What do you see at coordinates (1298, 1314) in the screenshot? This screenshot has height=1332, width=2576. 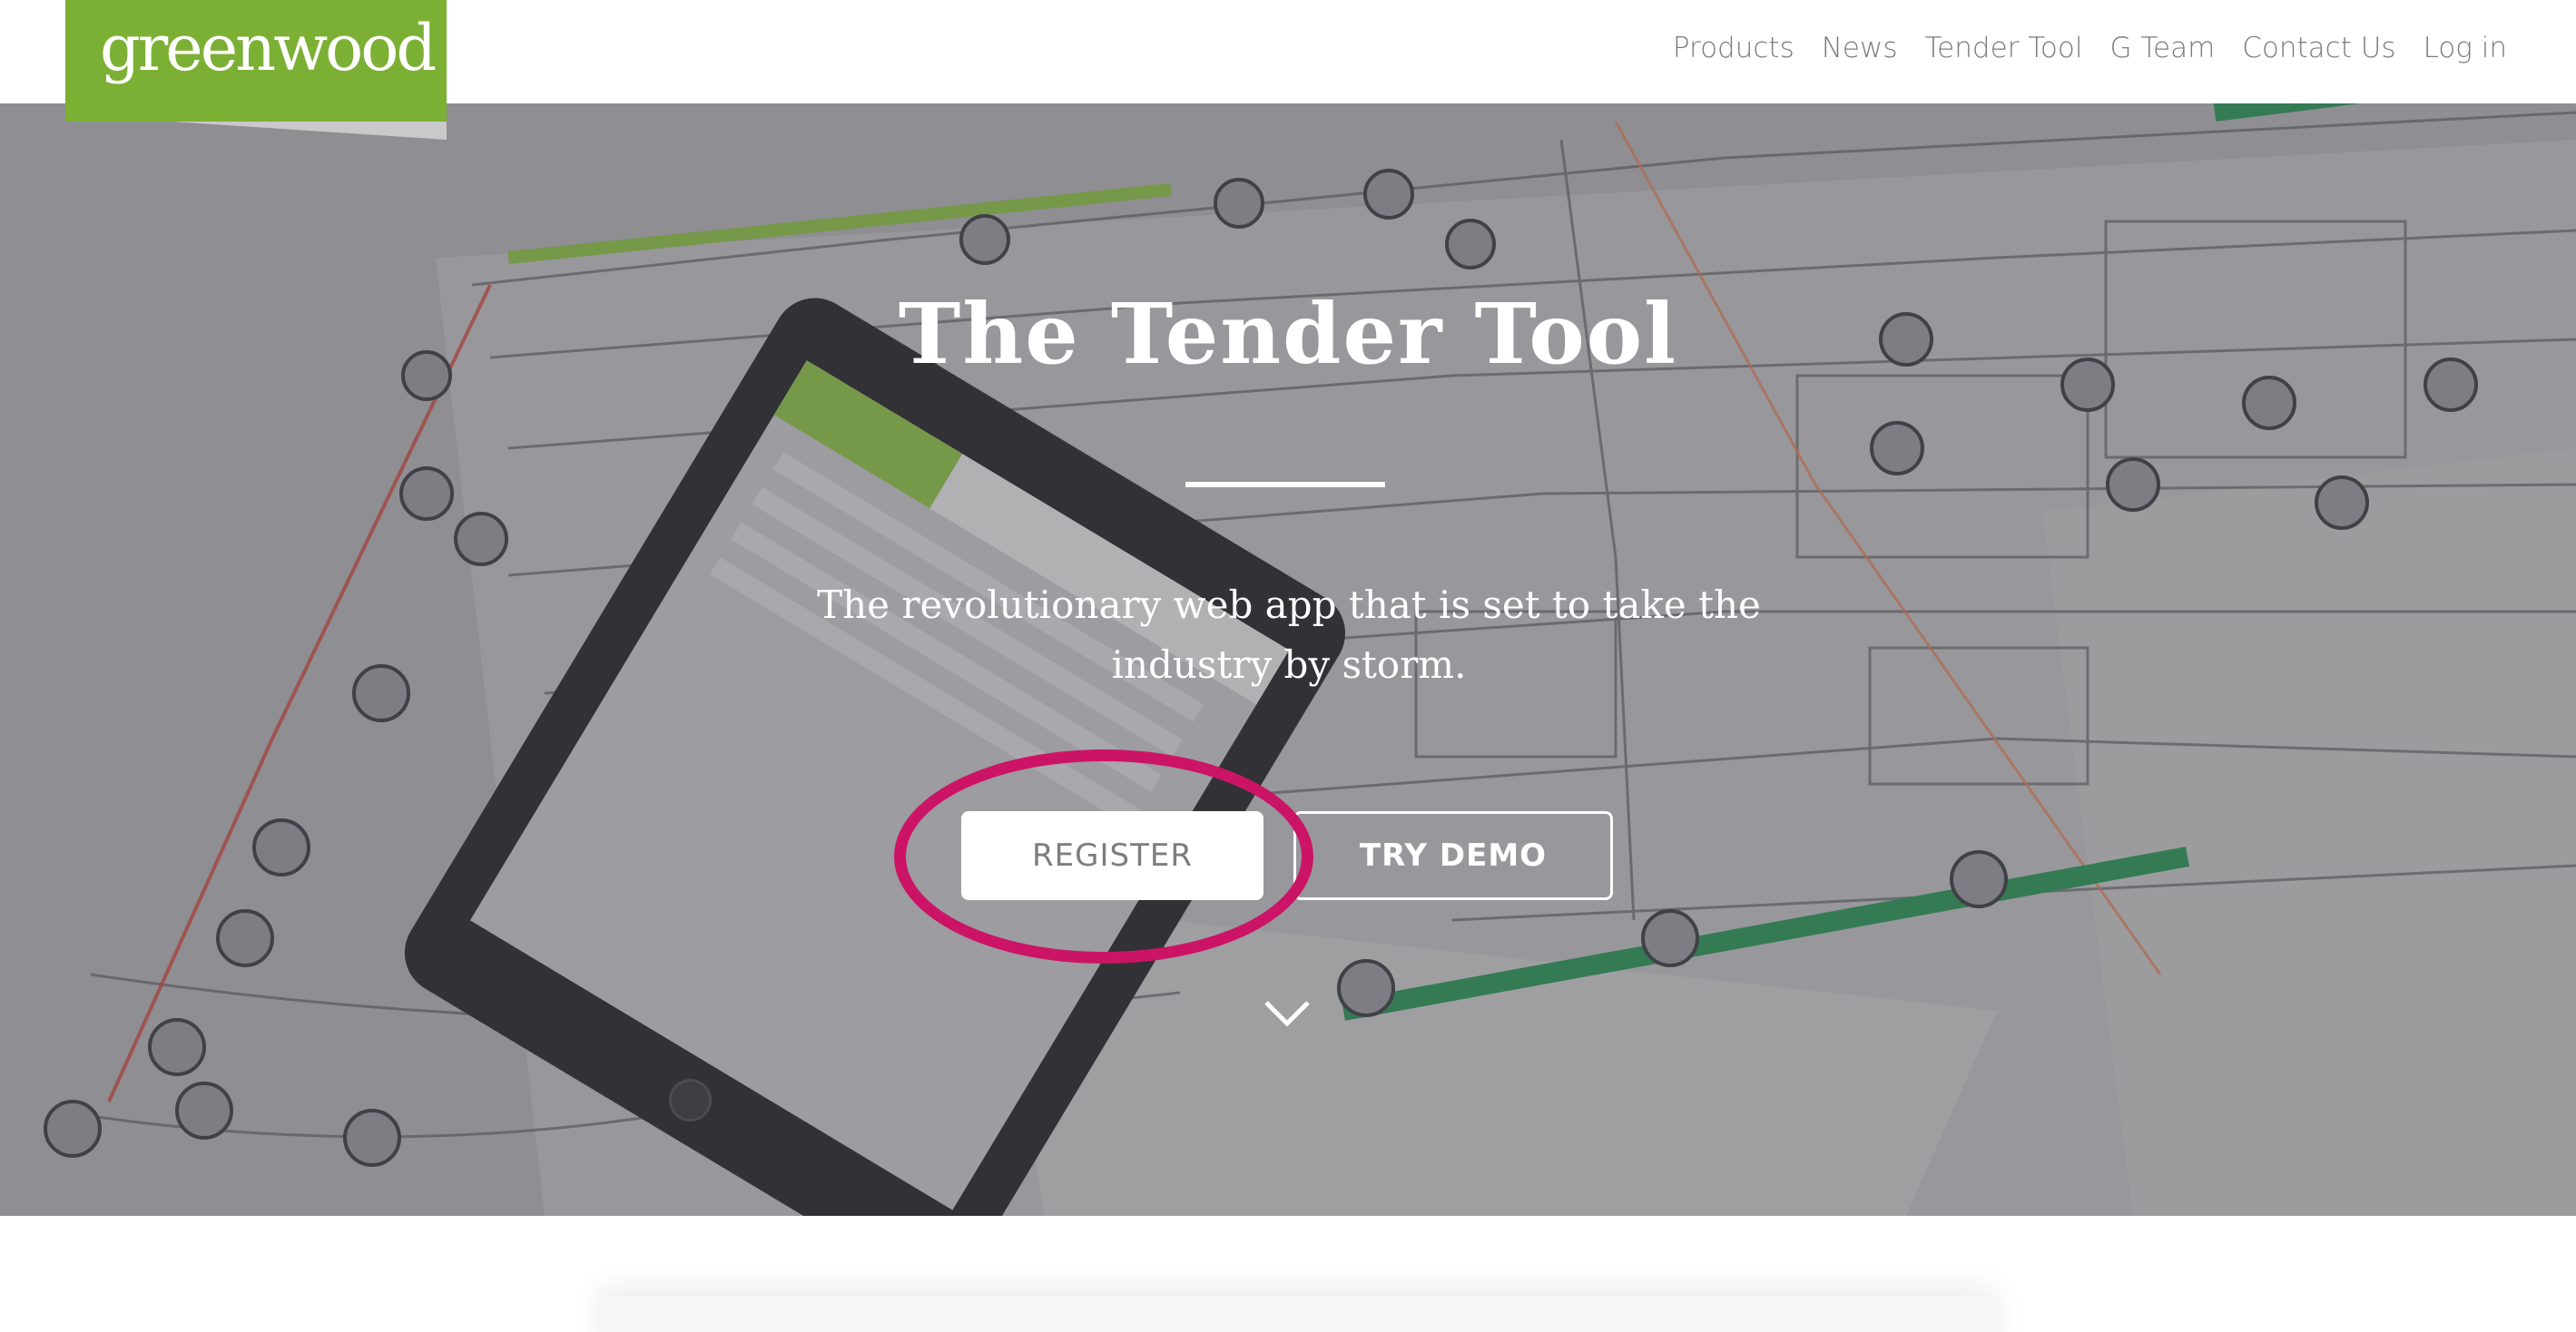 I see `content-card` at bounding box center [1298, 1314].